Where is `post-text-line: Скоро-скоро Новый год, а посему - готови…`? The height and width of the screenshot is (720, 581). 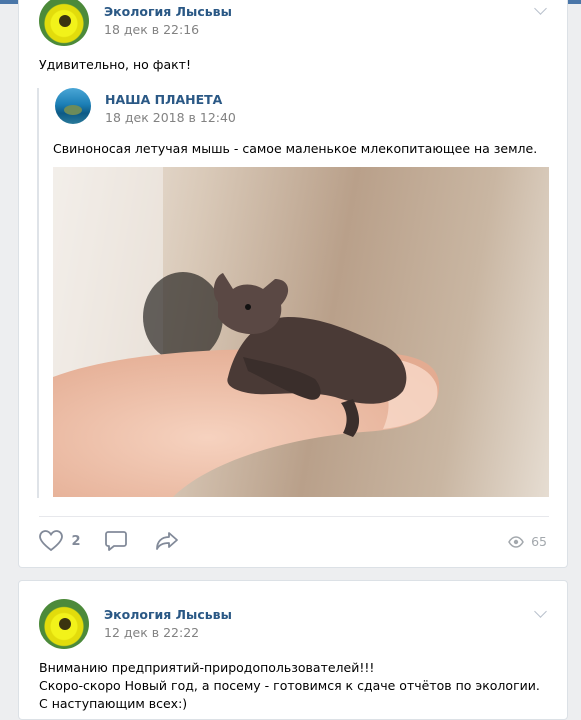 post-text-line: Скоро-скоро Новый год, а посему - готови… is located at coordinates (289, 685).